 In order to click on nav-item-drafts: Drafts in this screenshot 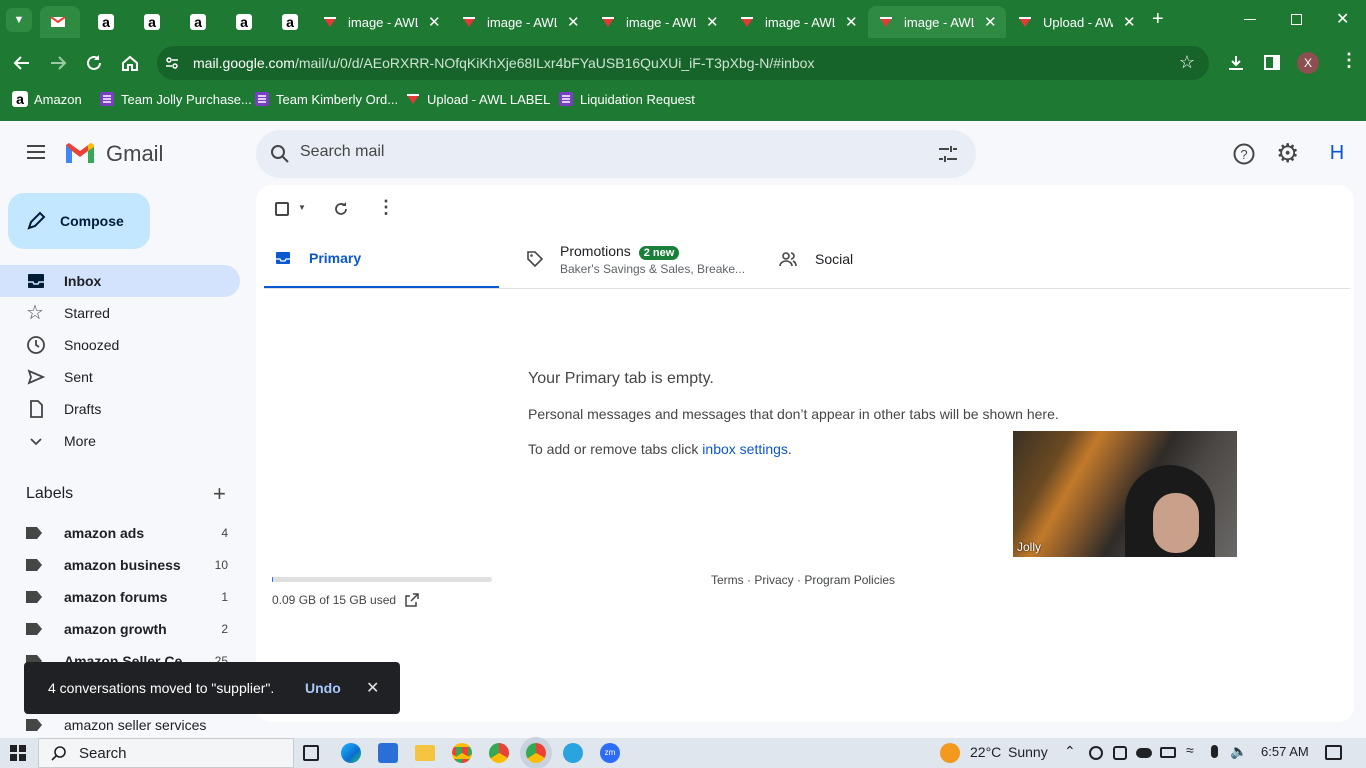, I will do `click(120, 409)`.